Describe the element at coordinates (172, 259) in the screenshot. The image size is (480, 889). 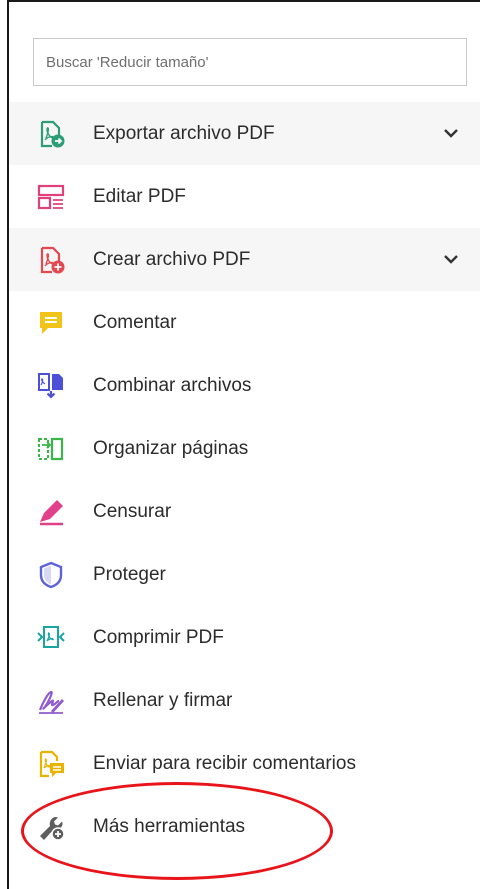
I see `tool-label: Crear archivo PDF` at that location.